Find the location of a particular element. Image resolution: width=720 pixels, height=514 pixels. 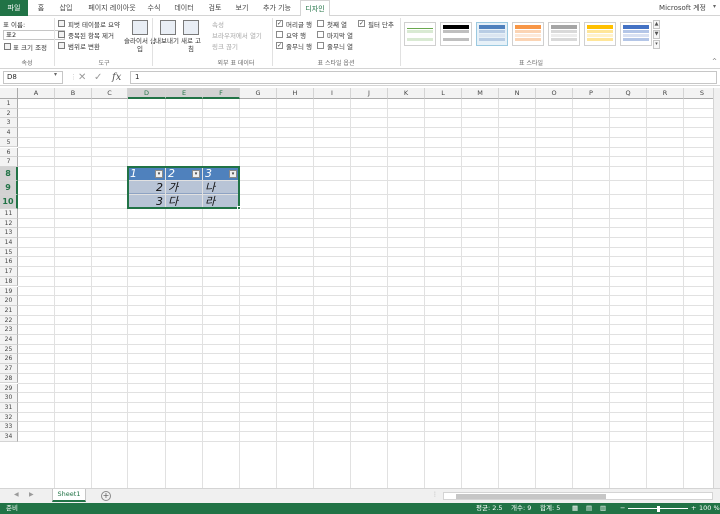

pivot-summary-button: 피벗 테이블로 요약 is located at coordinates (94, 24).